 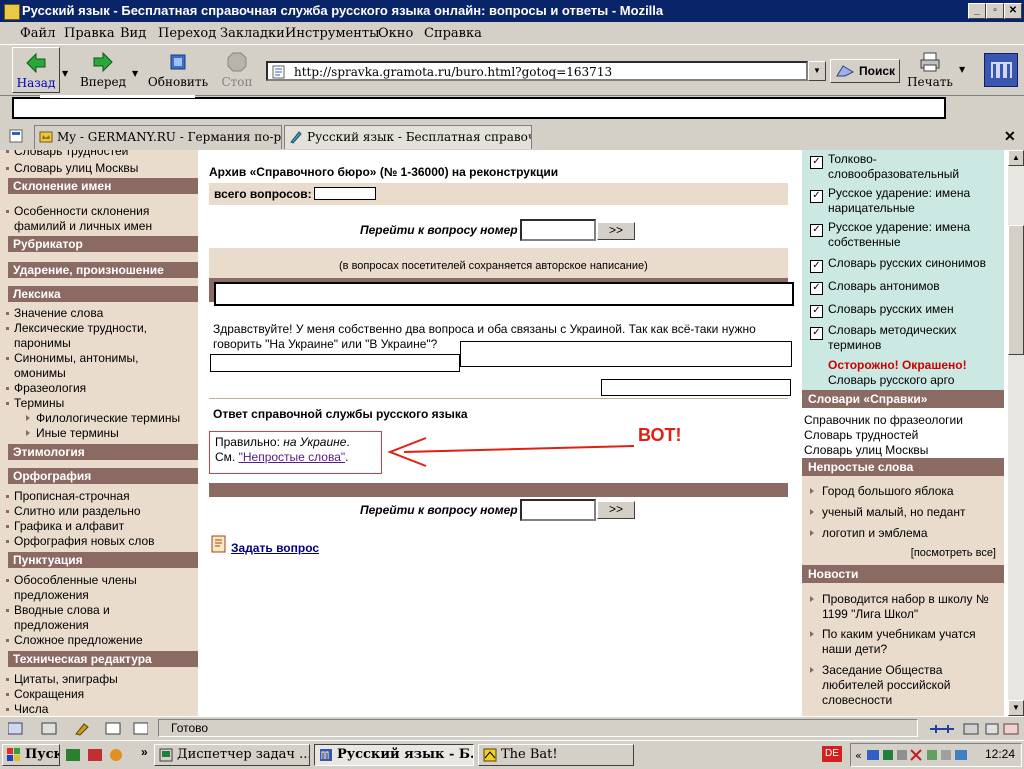 What do you see at coordinates (187, 33) in the screenshot?
I see `menu-go: Переход` at bounding box center [187, 33].